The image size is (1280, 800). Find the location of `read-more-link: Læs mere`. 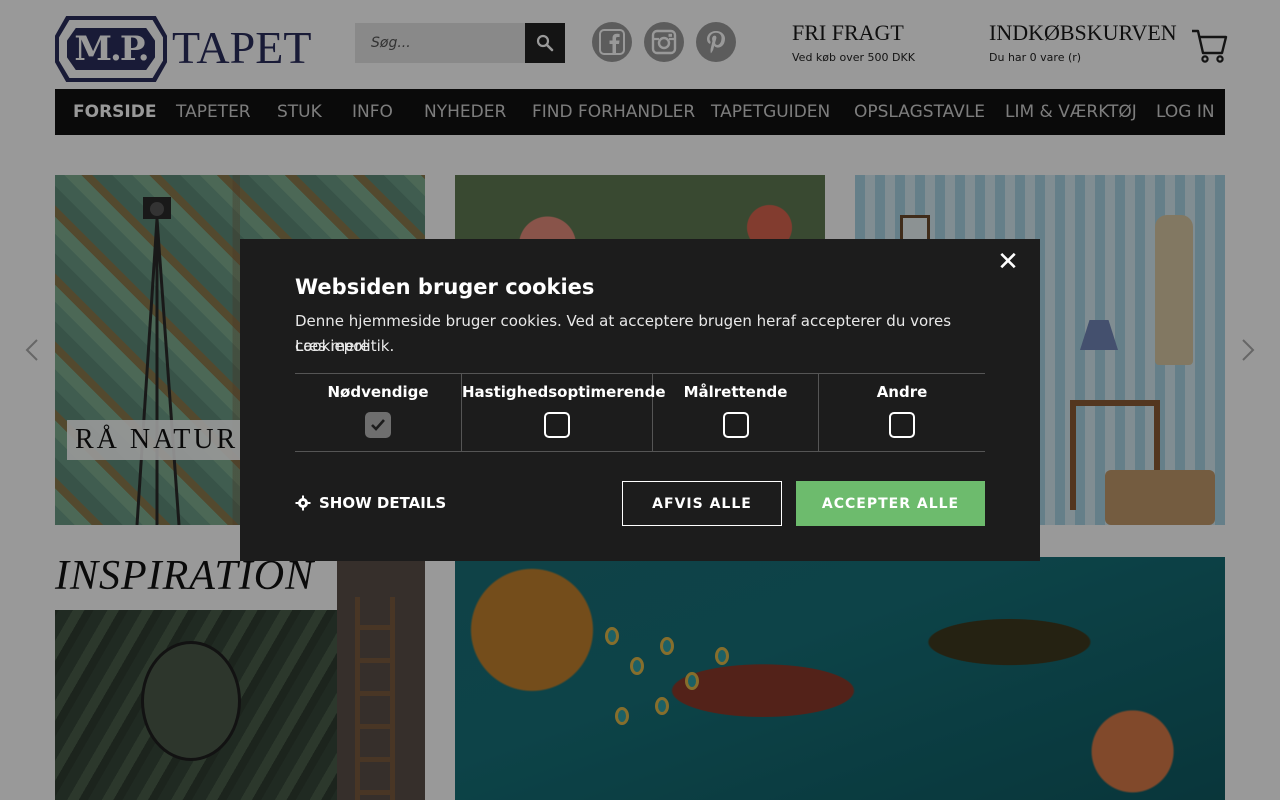

read-more-link: Læs mere is located at coordinates (332, 346).